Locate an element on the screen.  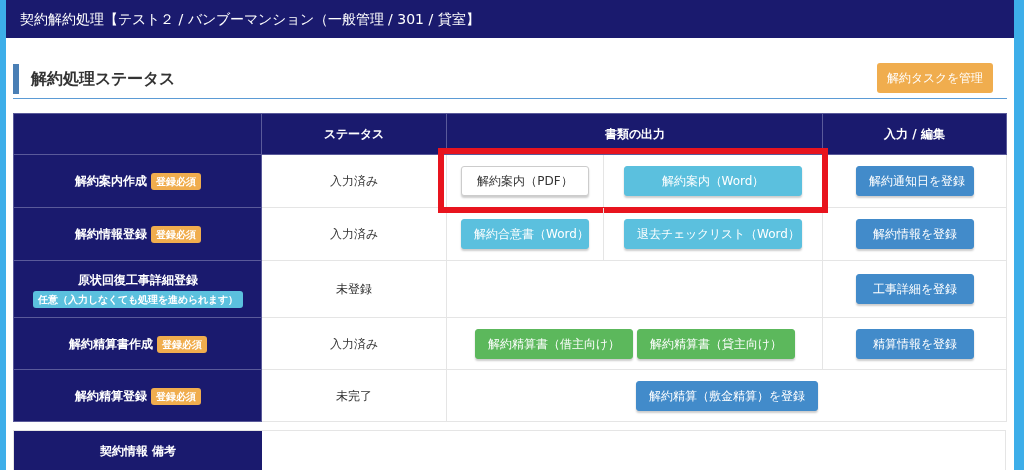
row-label: 原状回復工事詳細登録 is located at coordinates (137, 279).